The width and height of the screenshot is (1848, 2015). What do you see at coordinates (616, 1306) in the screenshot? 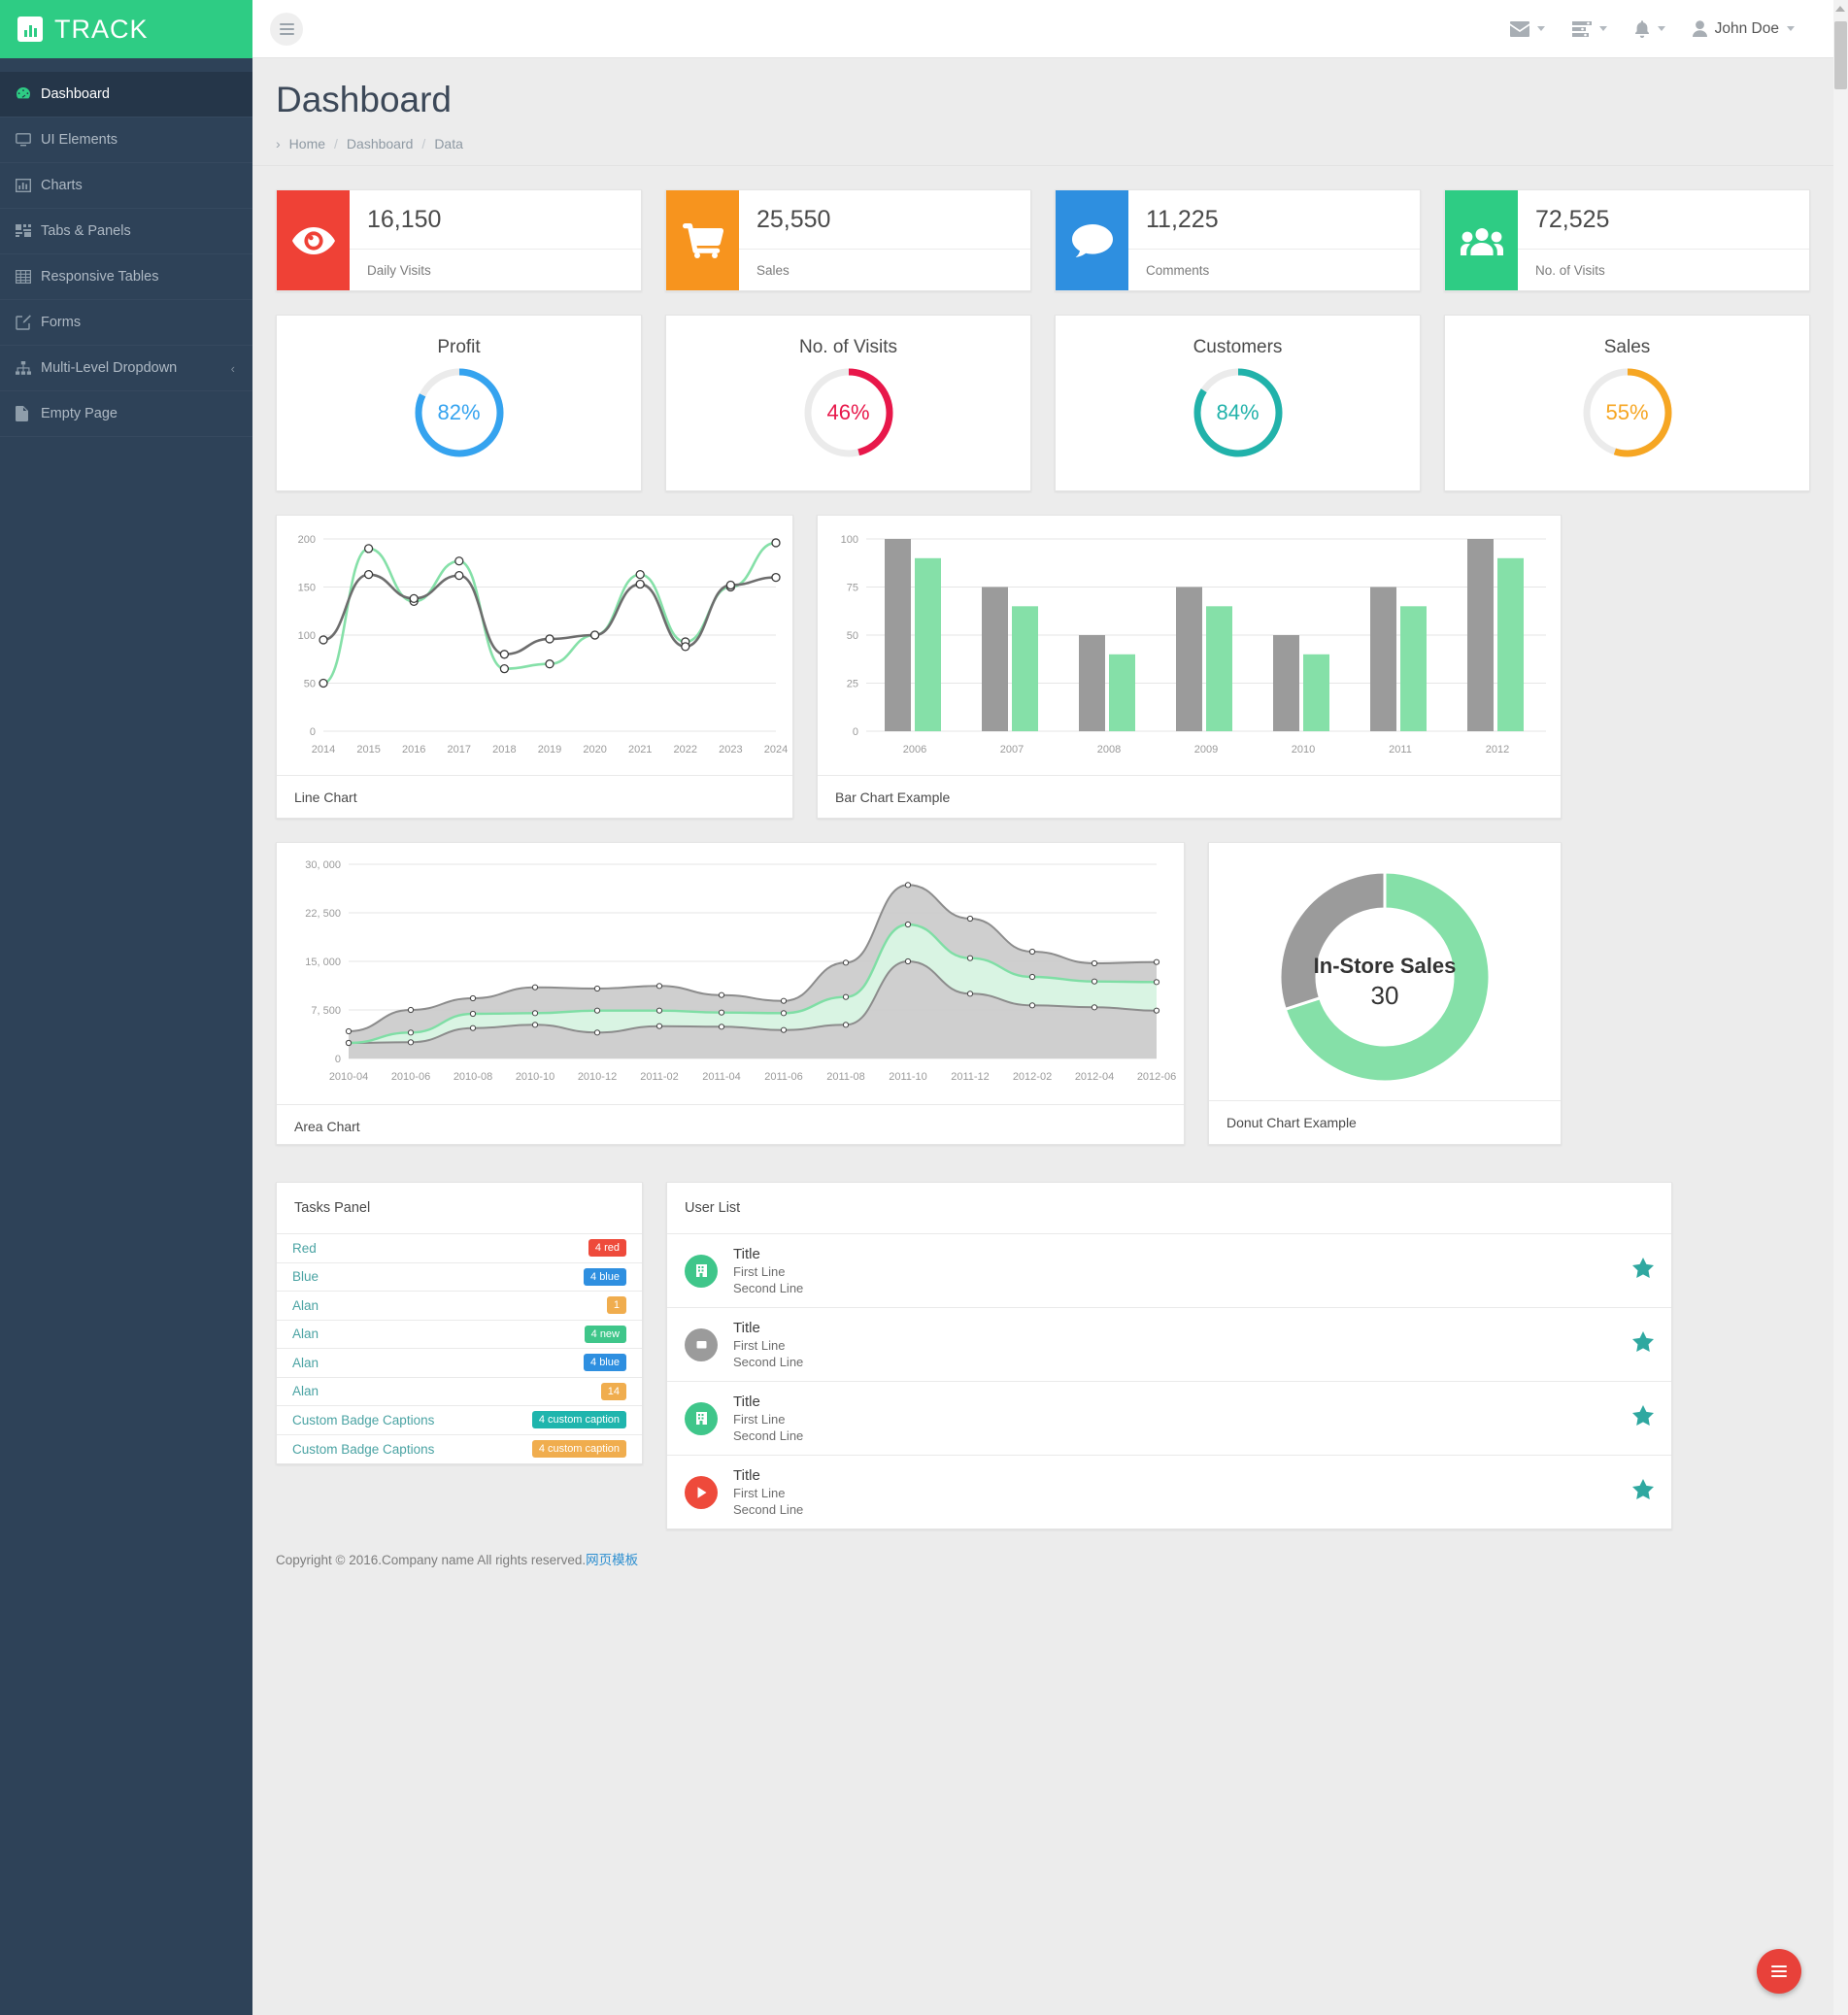
I see `status-badge: 1` at bounding box center [616, 1306].